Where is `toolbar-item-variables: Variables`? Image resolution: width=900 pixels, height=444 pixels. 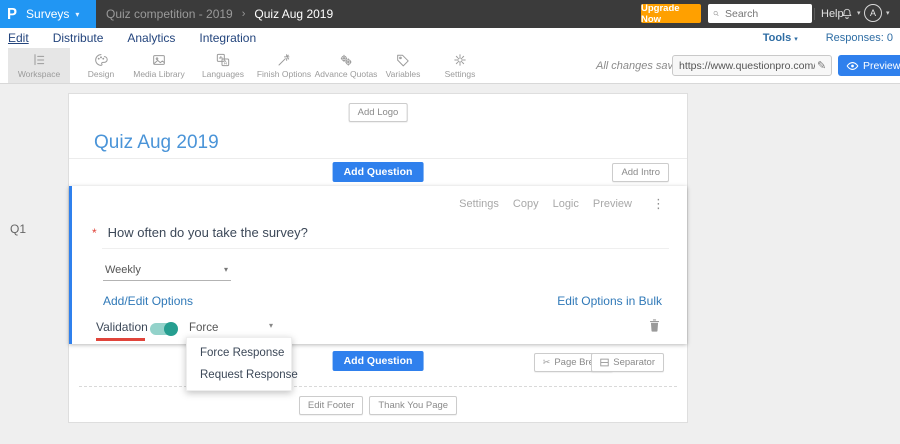 toolbar-item-variables: Variables is located at coordinates (403, 65).